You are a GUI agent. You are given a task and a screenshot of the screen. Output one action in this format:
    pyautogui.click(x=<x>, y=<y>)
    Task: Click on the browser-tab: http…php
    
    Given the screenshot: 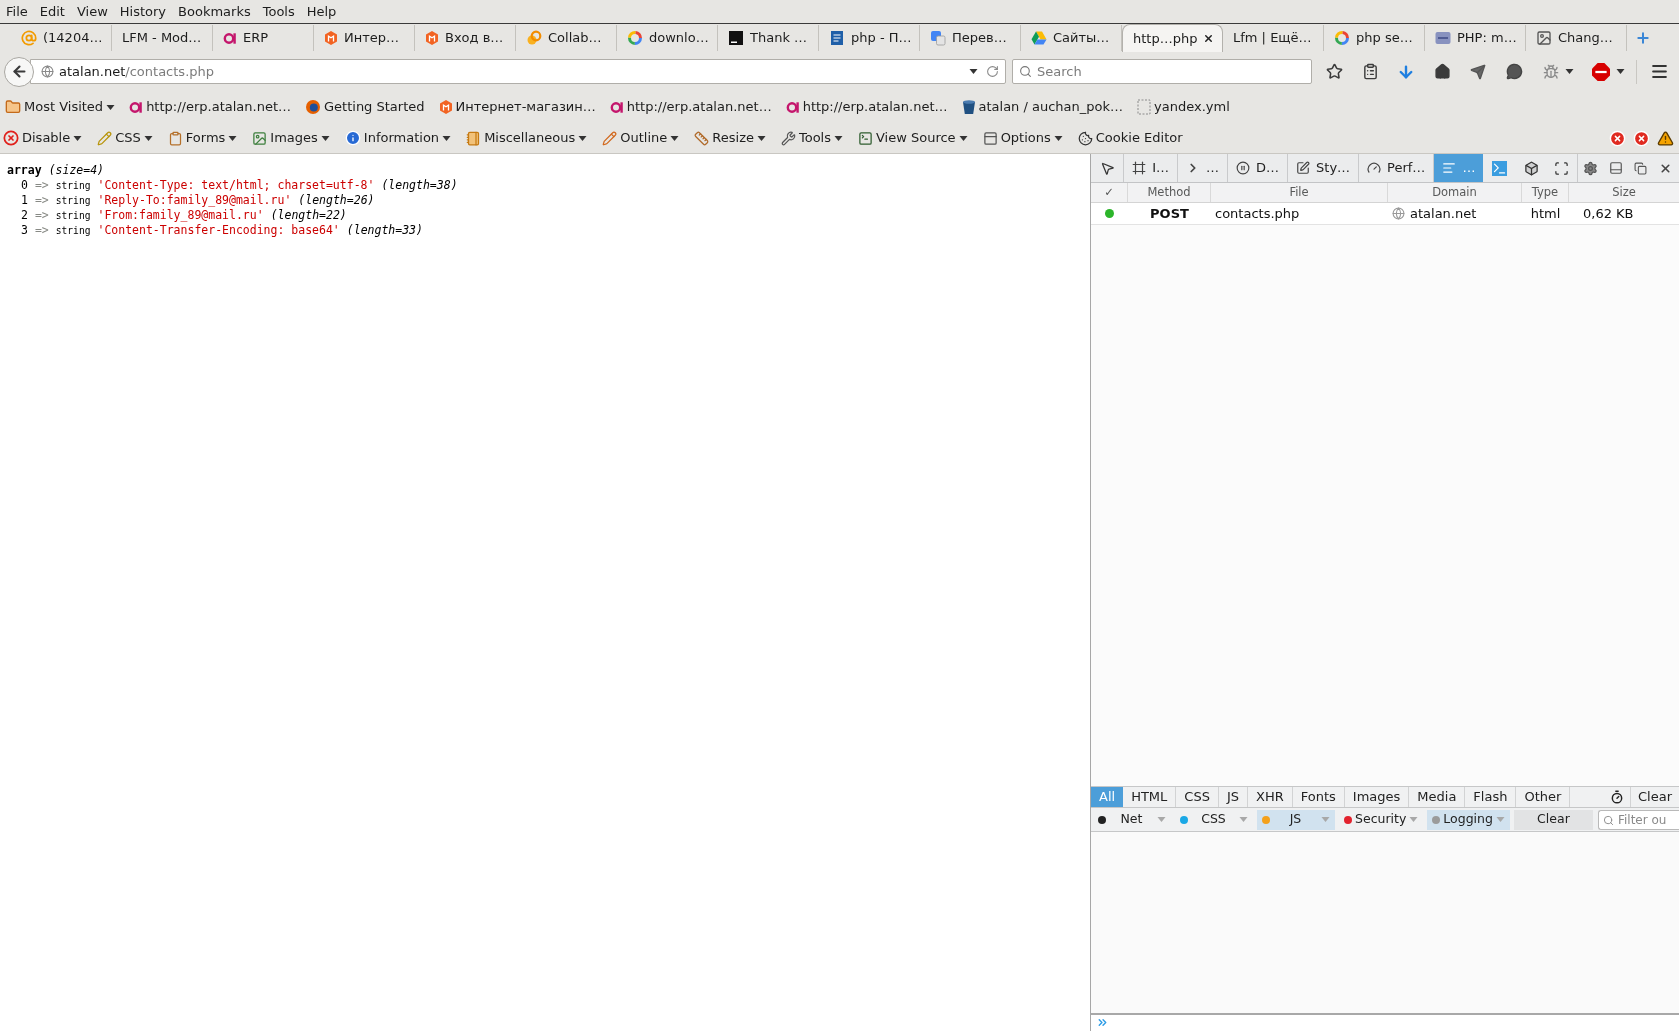 What is the action you would take?
    pyautogui.click(x=1172, y=38)
    